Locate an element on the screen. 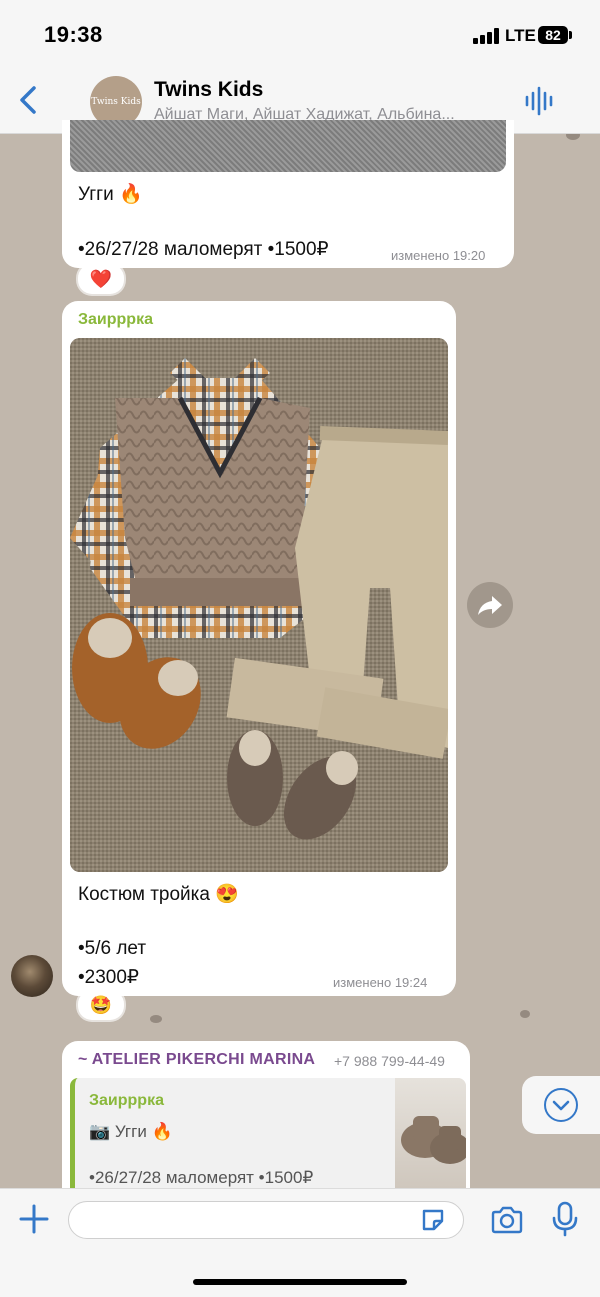 The height and width of the screenshot is (1297, 600). quote-thumbnail is located at coordinates (430, 1133).